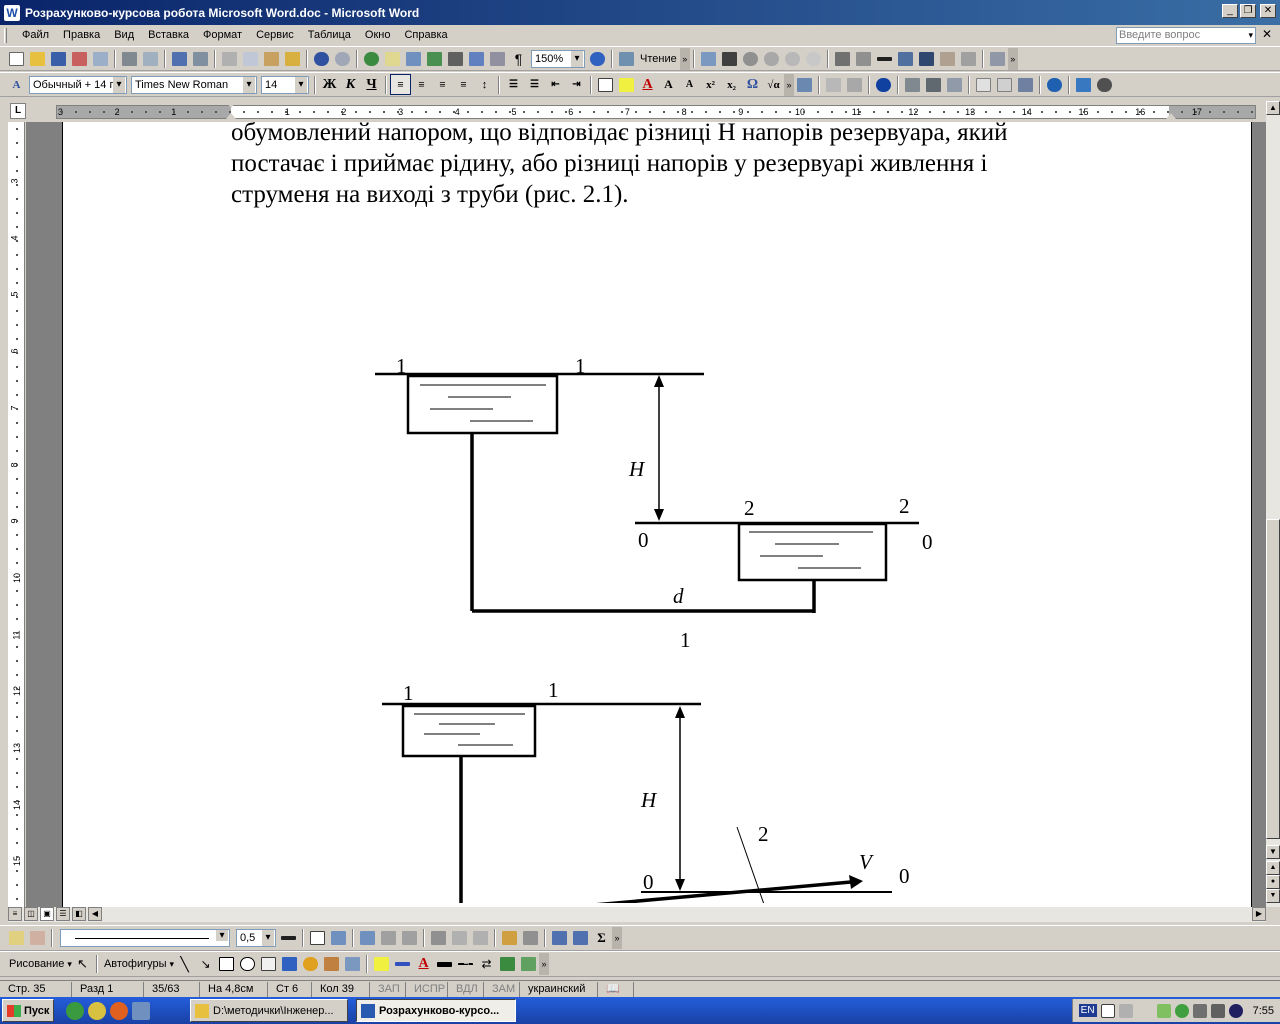 The height and width of the screenshot is (1024, 1280). Describe the element at coordinates (559, 938) in the screenshot. I see `sort-ascending-icon` at that location.